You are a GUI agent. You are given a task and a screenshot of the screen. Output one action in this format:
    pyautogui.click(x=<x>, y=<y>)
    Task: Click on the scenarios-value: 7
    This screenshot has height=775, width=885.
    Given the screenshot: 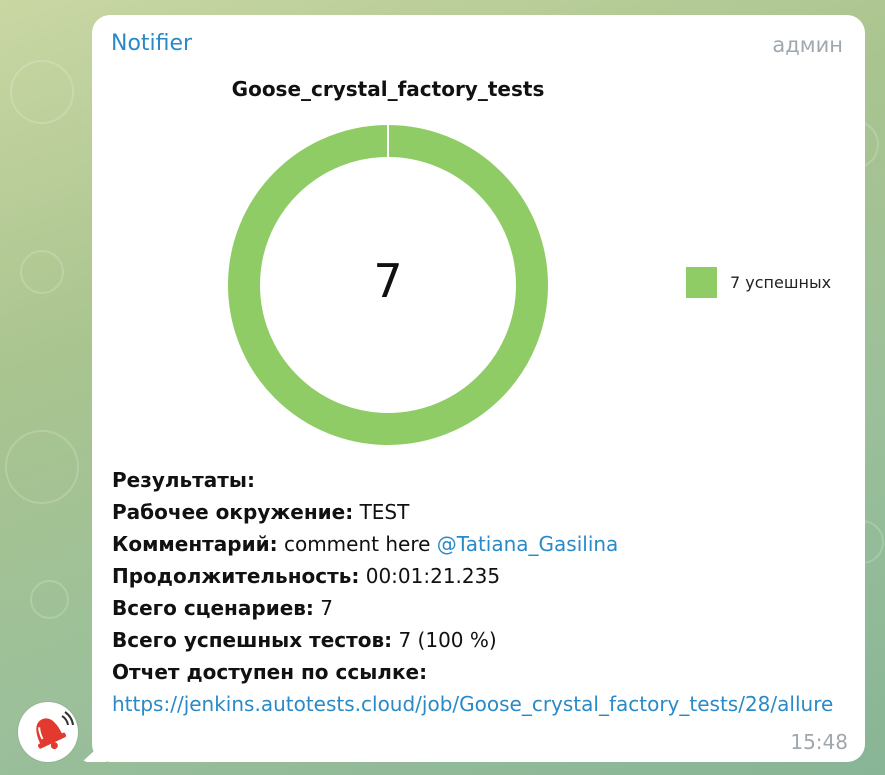 What is the action you would take?
    pyautogui.click(x=327, y=608)
    